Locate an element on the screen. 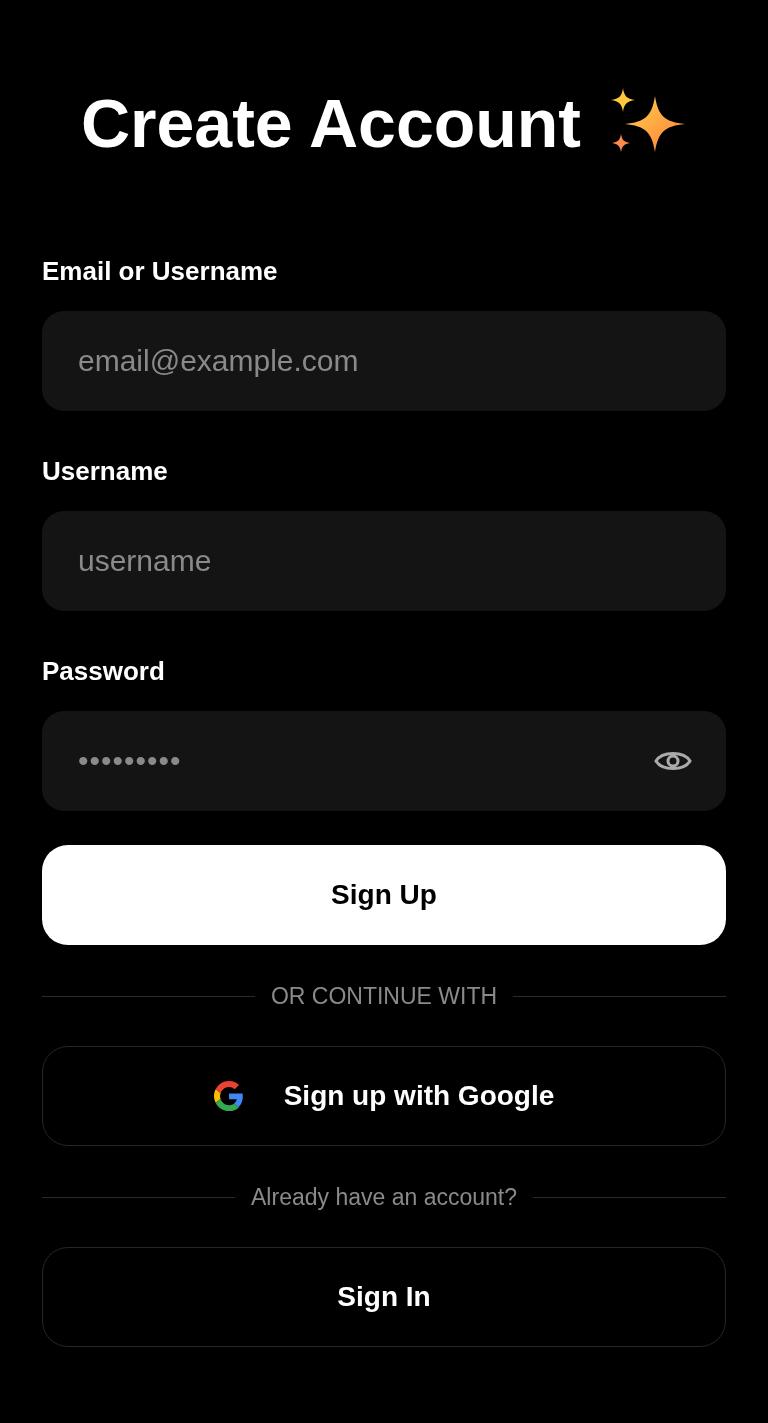  input-field: username is located at coordinates (384, 561).